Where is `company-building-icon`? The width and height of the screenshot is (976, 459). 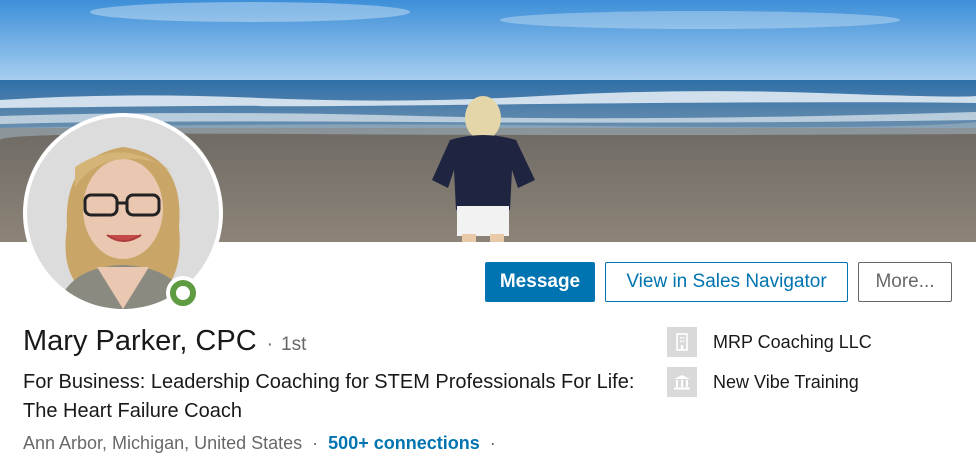 company-building-icon is located at coordinates (682, 342).